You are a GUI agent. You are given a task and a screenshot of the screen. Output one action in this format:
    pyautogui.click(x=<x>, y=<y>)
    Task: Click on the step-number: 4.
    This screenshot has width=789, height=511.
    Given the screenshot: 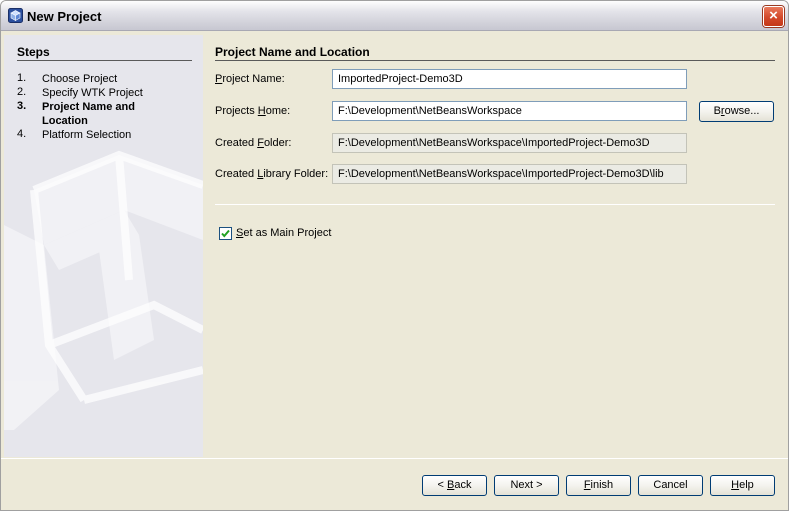 What is the action you would take?
    pyautogui.click(x=22, y=134)
    